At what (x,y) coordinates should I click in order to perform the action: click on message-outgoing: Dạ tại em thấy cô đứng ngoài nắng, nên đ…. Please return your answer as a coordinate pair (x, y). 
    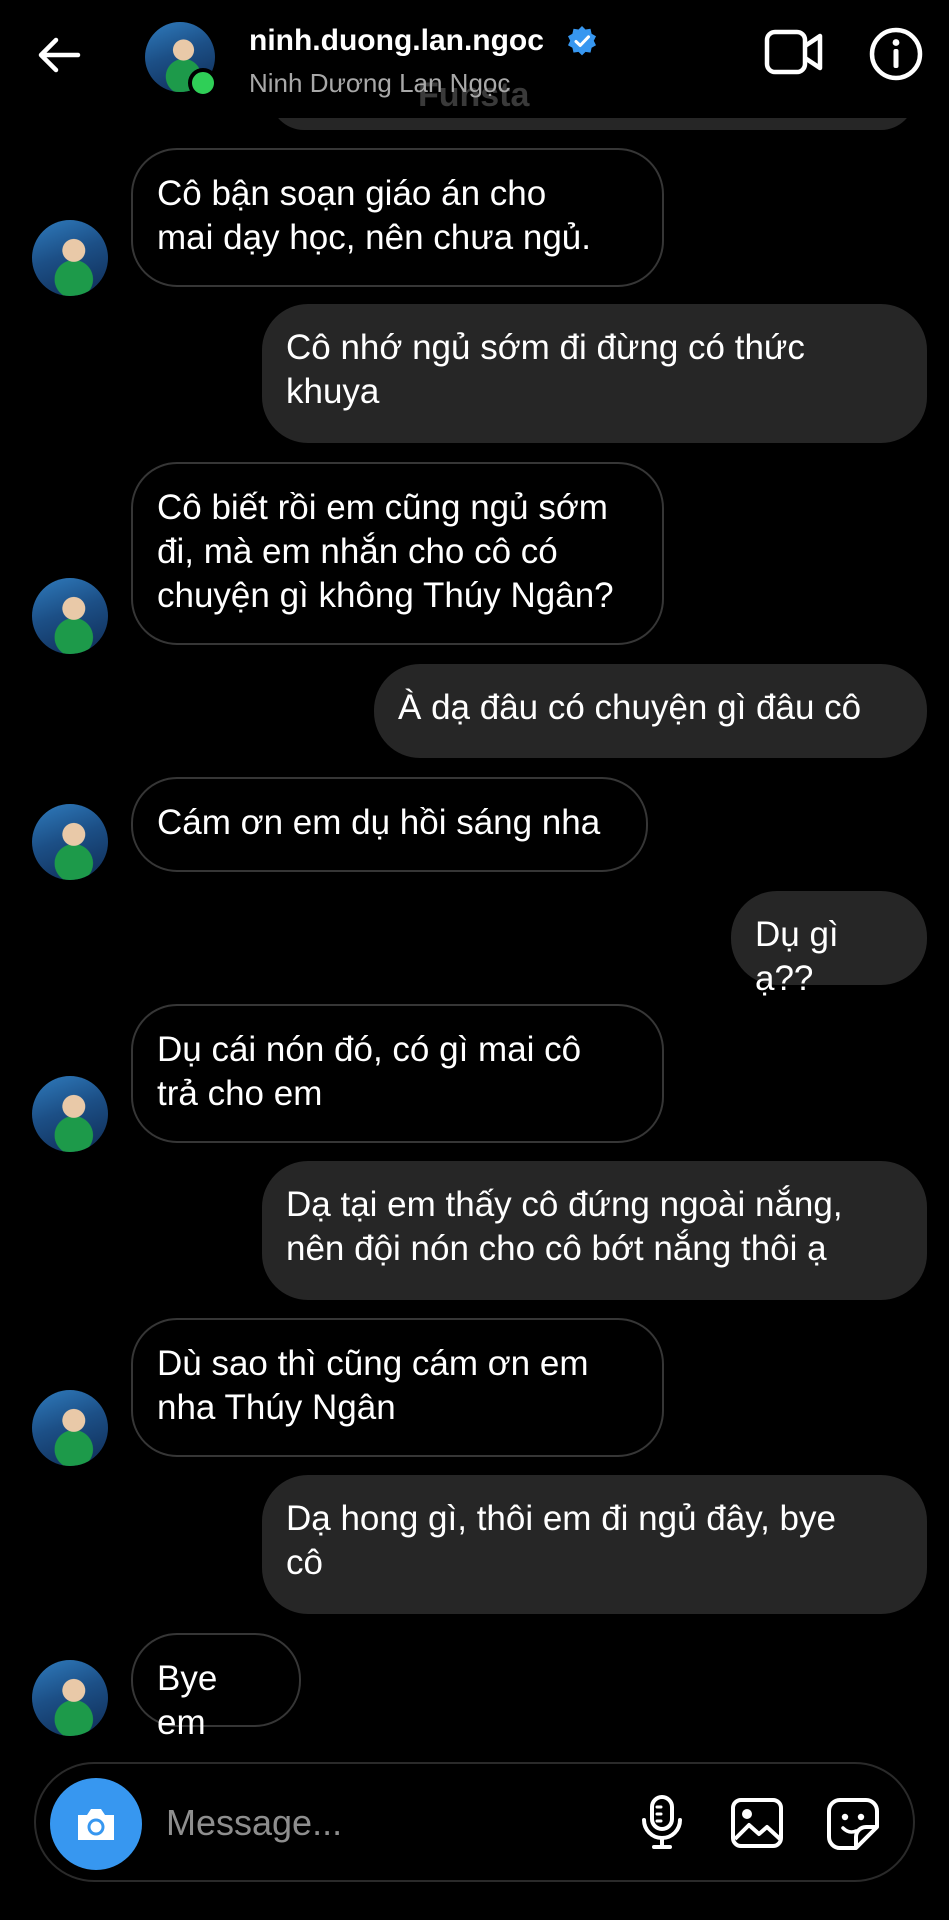
    Looking at the image, I should click on (594, 1230).